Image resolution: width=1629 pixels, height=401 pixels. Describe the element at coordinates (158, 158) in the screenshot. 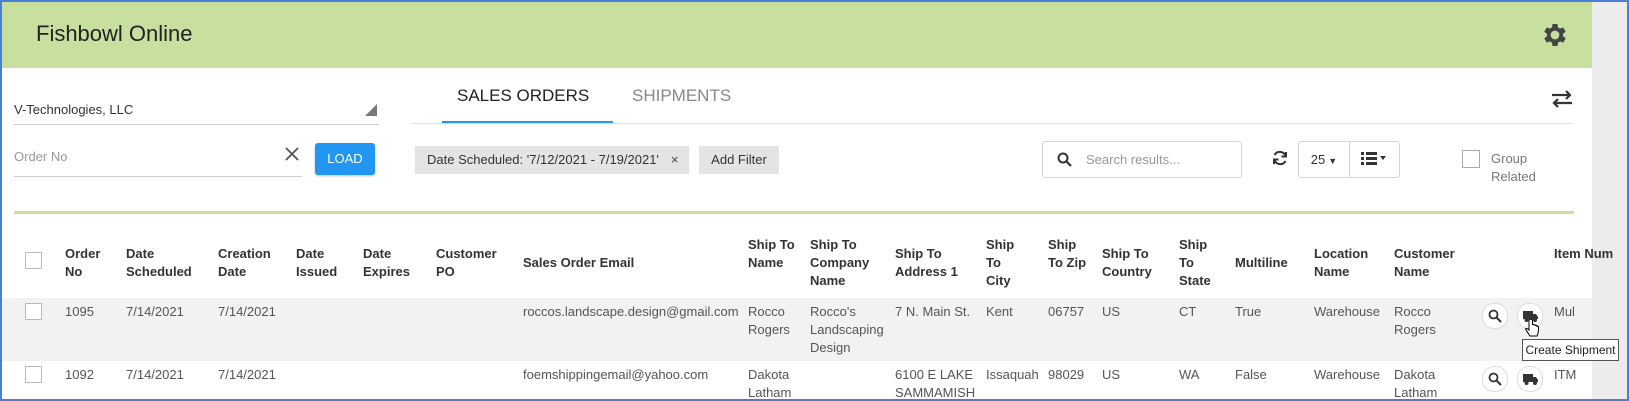

I see `order-no-input: Order No` at that location.